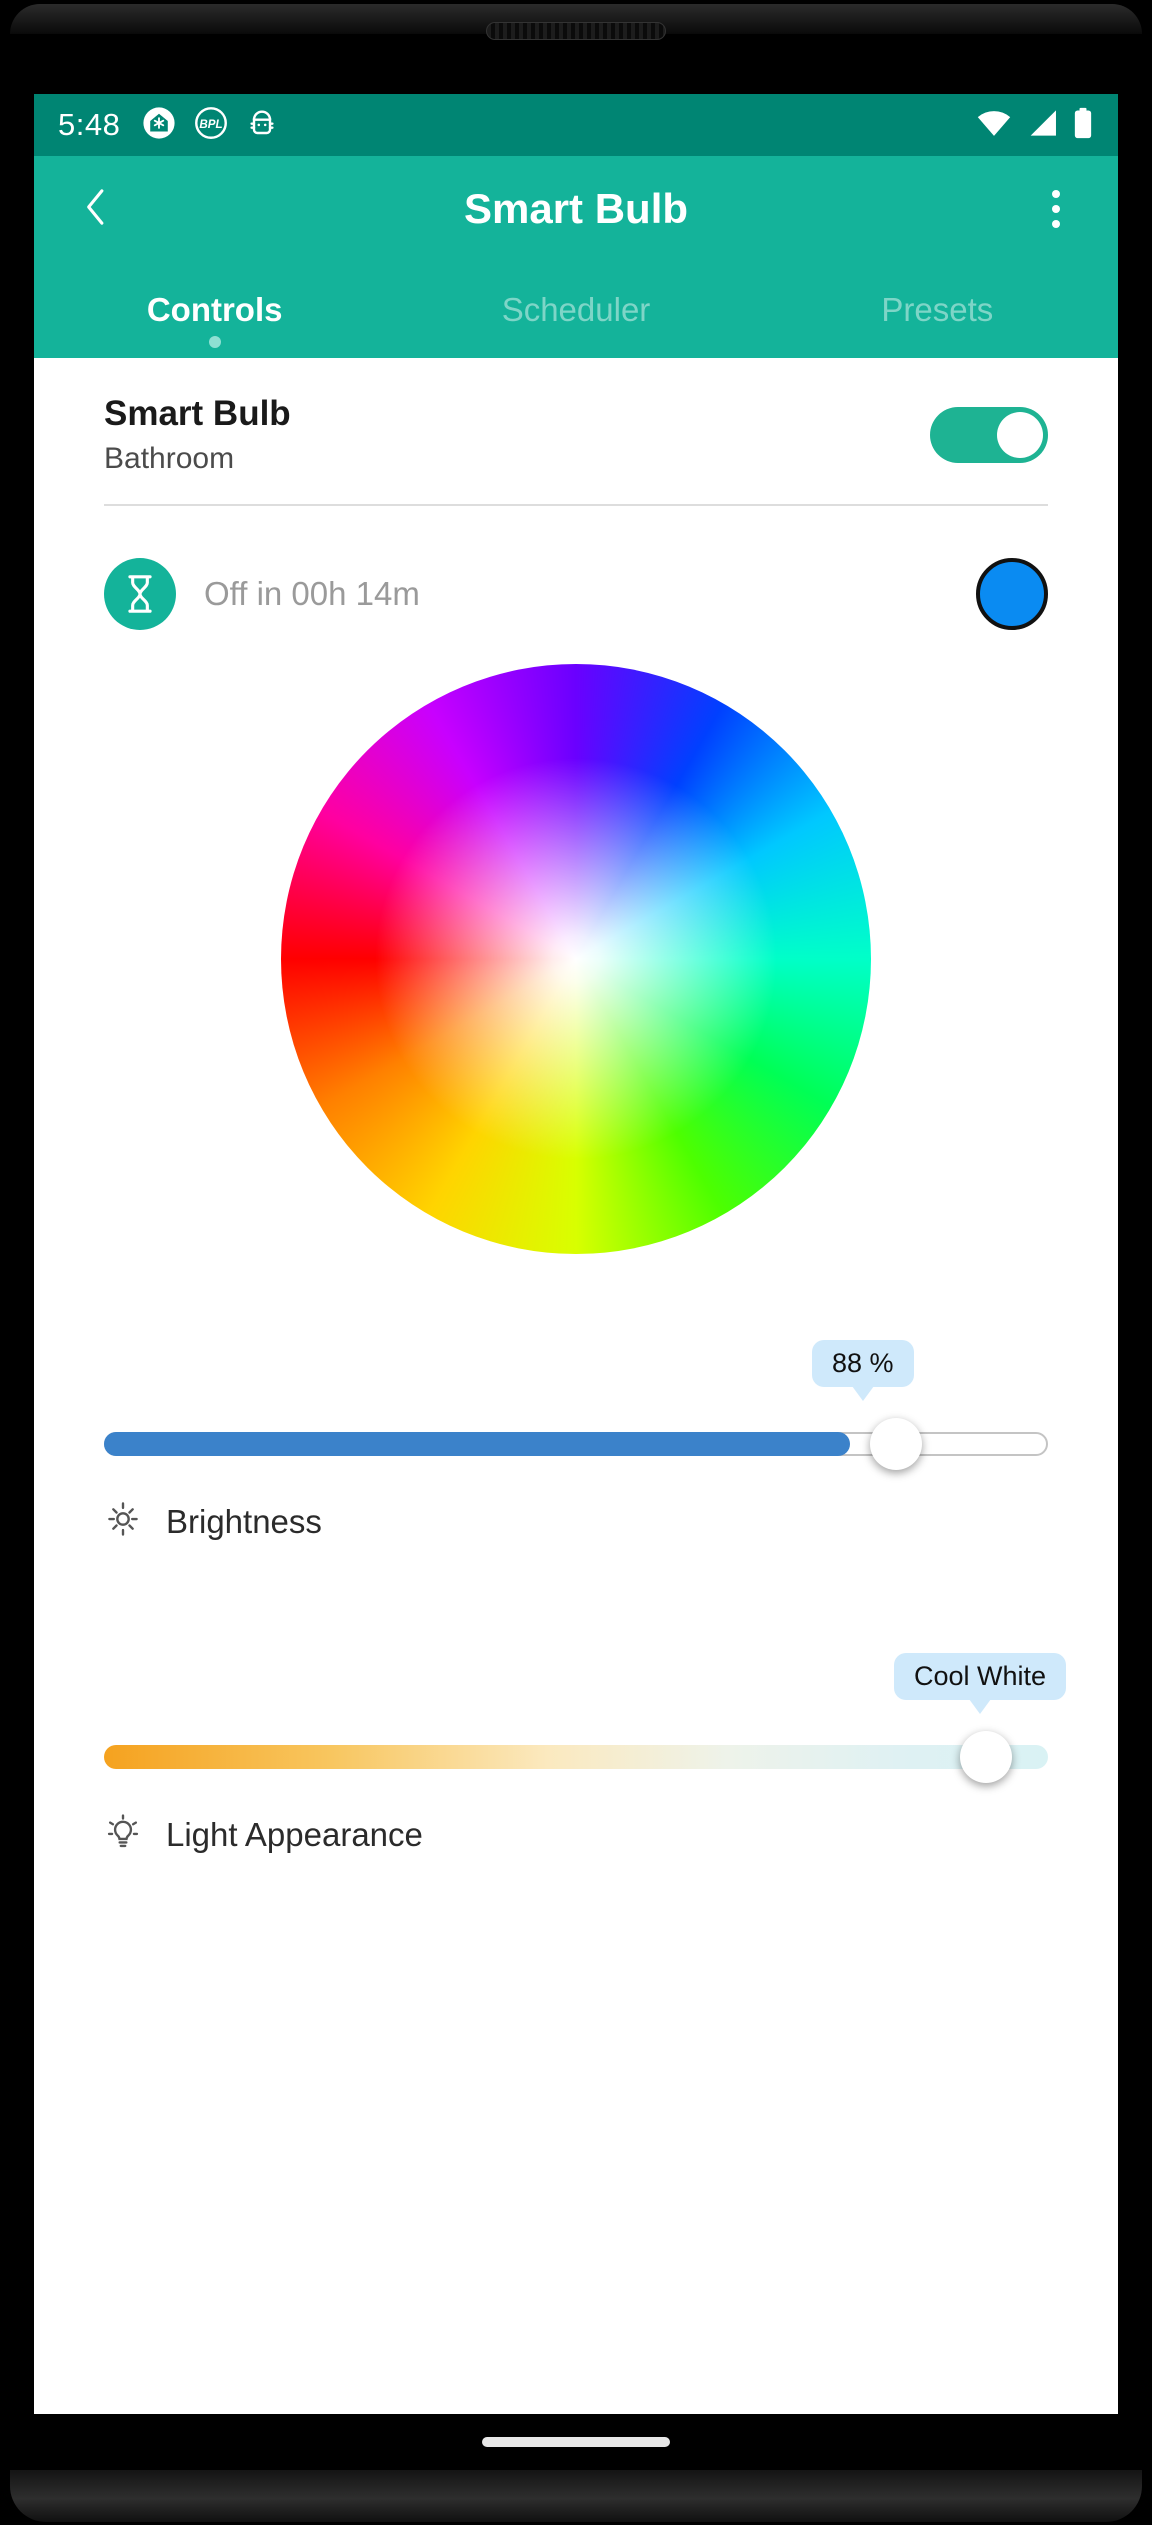 The height and width of the screenshot is (2525, 1152). Describe the element at coordinates (937, 310) in the screenshot. I see `tab-presets: Presets` at that location.